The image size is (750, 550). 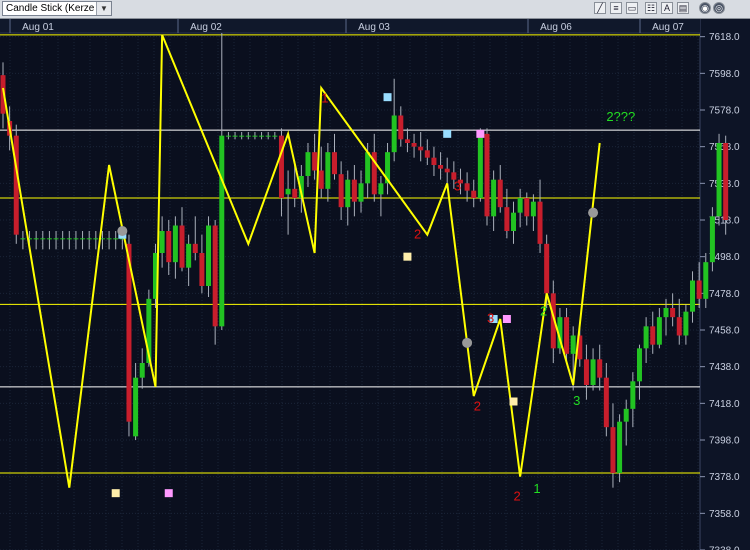 What do you see at coordinates (374, 27) in the screenshot?
I see `x-tick-label: Aug 03` at bounding box center [374, 27].